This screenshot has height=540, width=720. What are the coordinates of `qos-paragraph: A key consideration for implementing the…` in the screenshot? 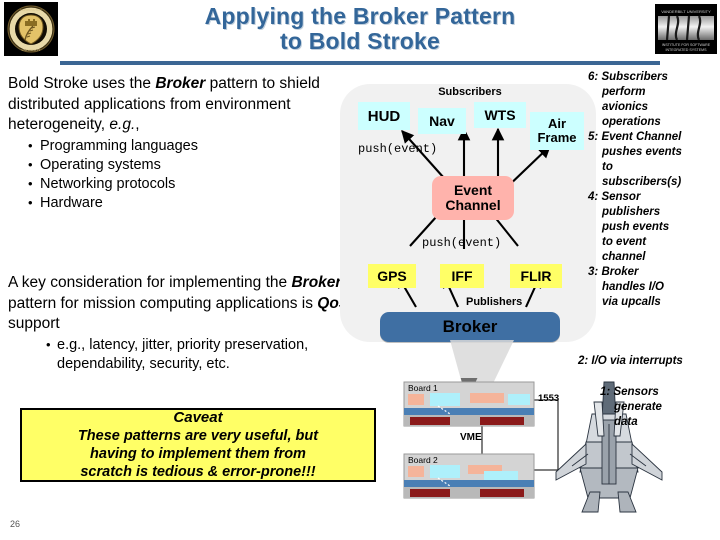 It's located at (189, 323).